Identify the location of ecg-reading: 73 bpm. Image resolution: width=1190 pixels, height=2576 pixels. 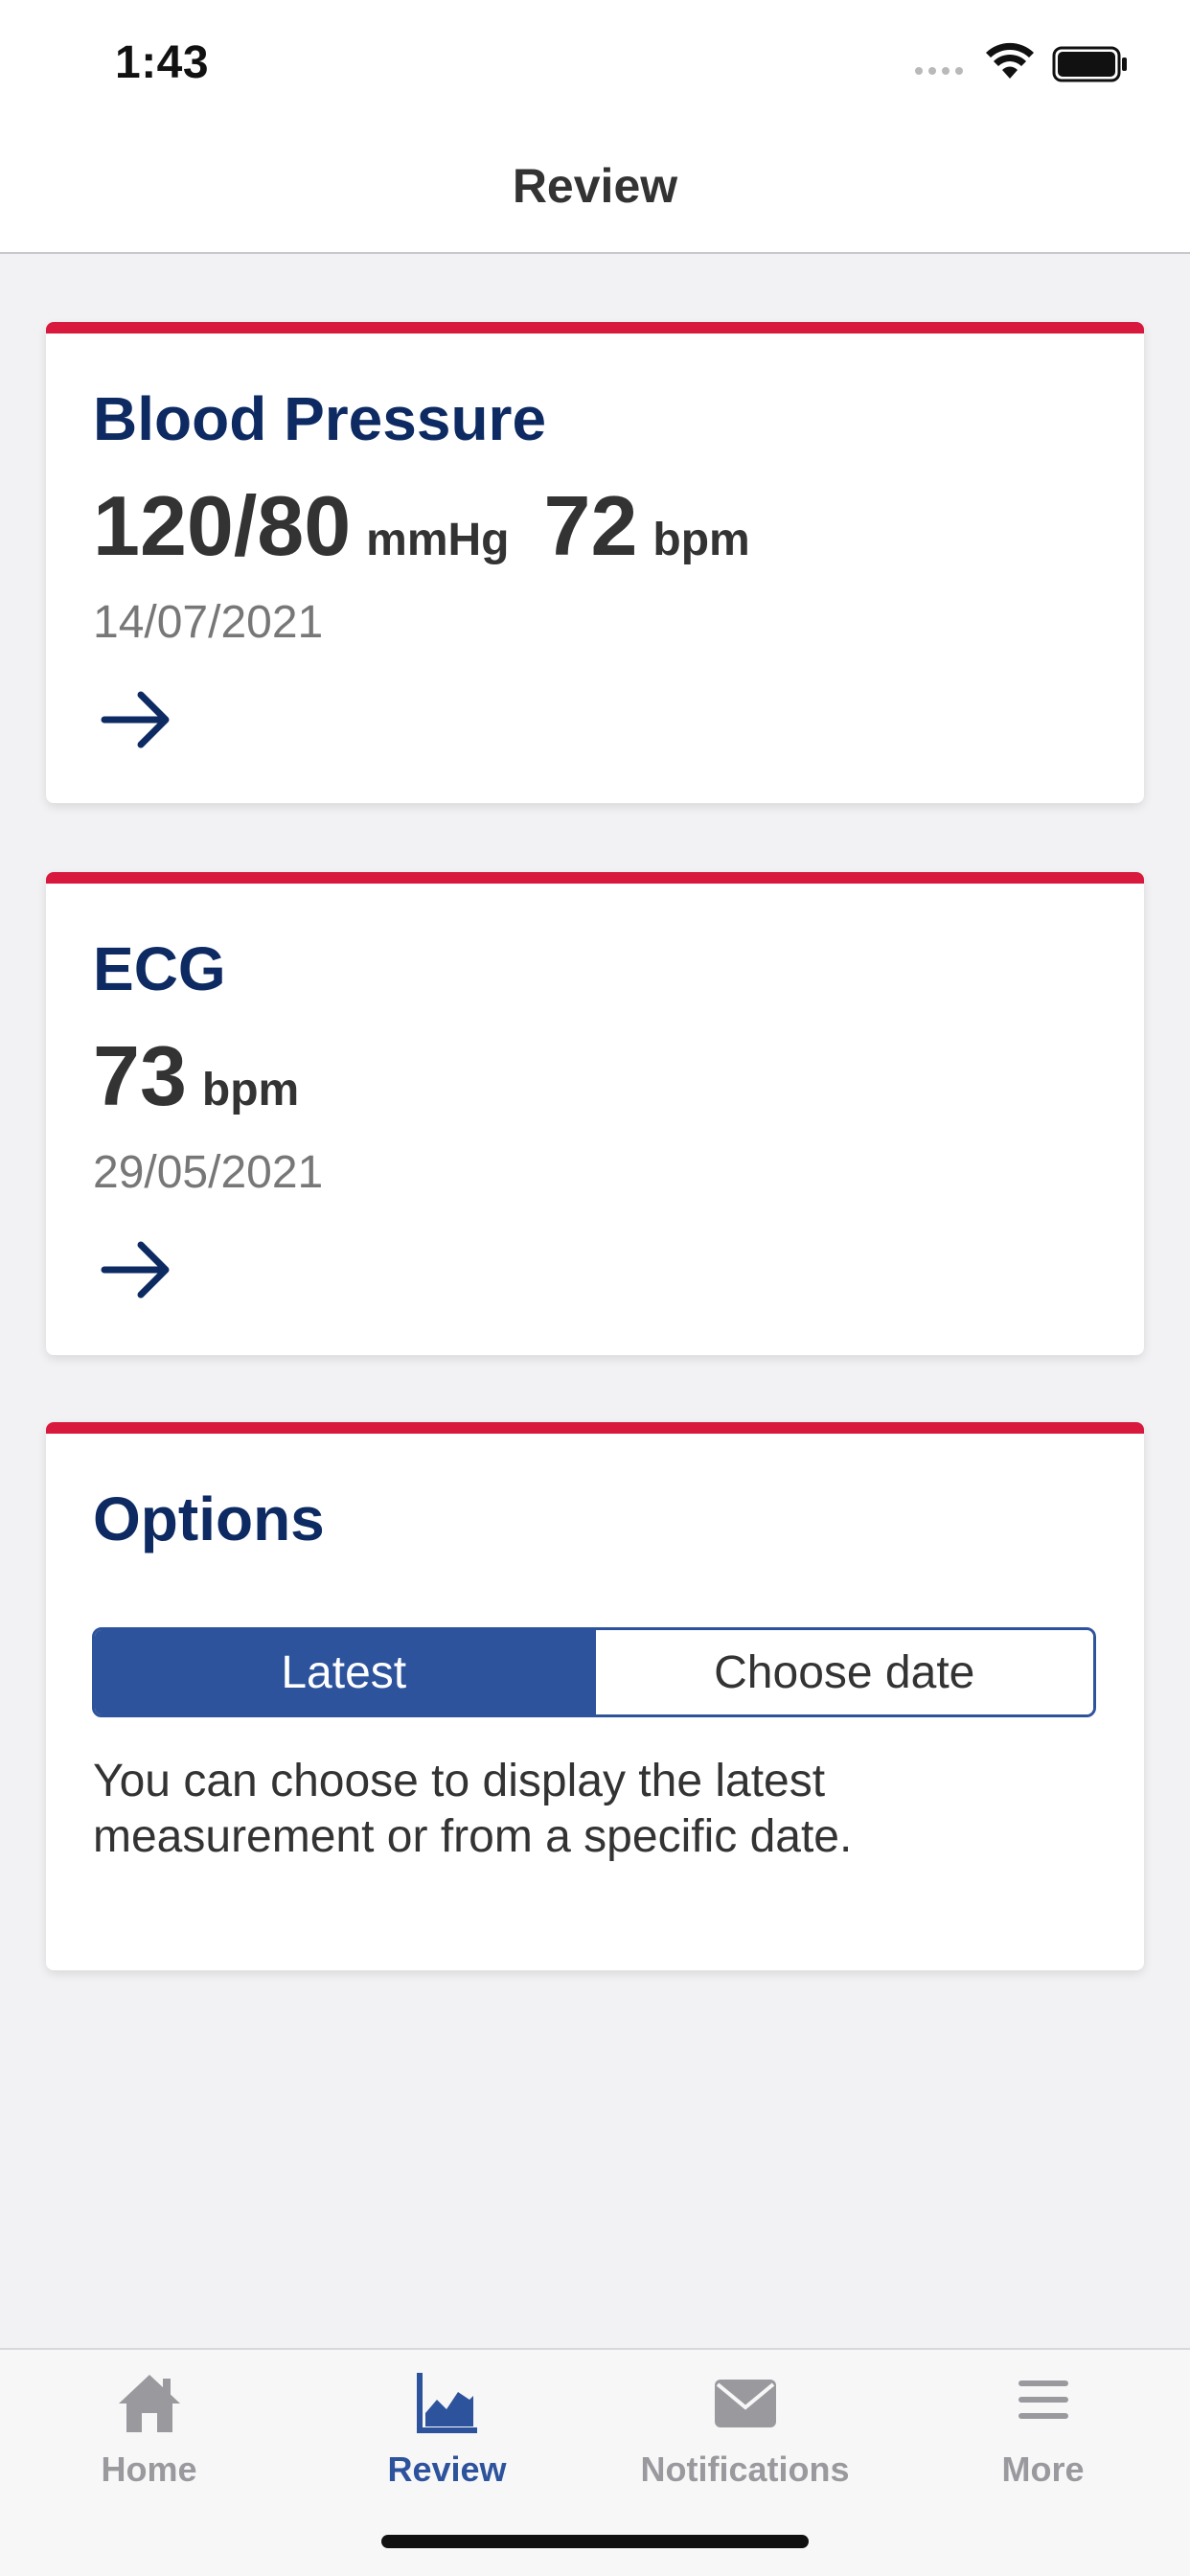
(196, 1076).